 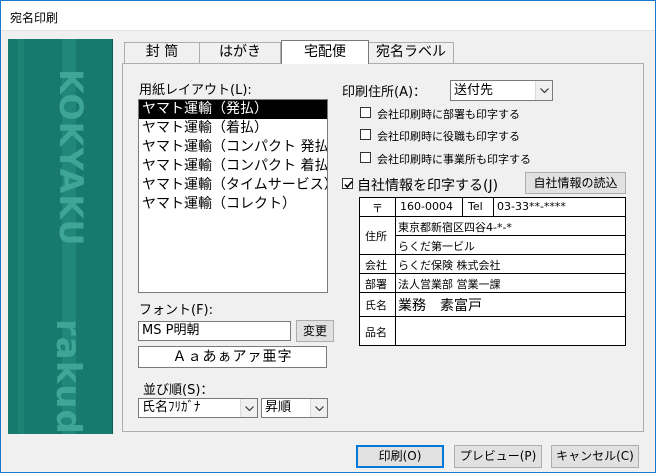 I want to click on preview-button: プレビュー(P), so click(x=498, y=456).